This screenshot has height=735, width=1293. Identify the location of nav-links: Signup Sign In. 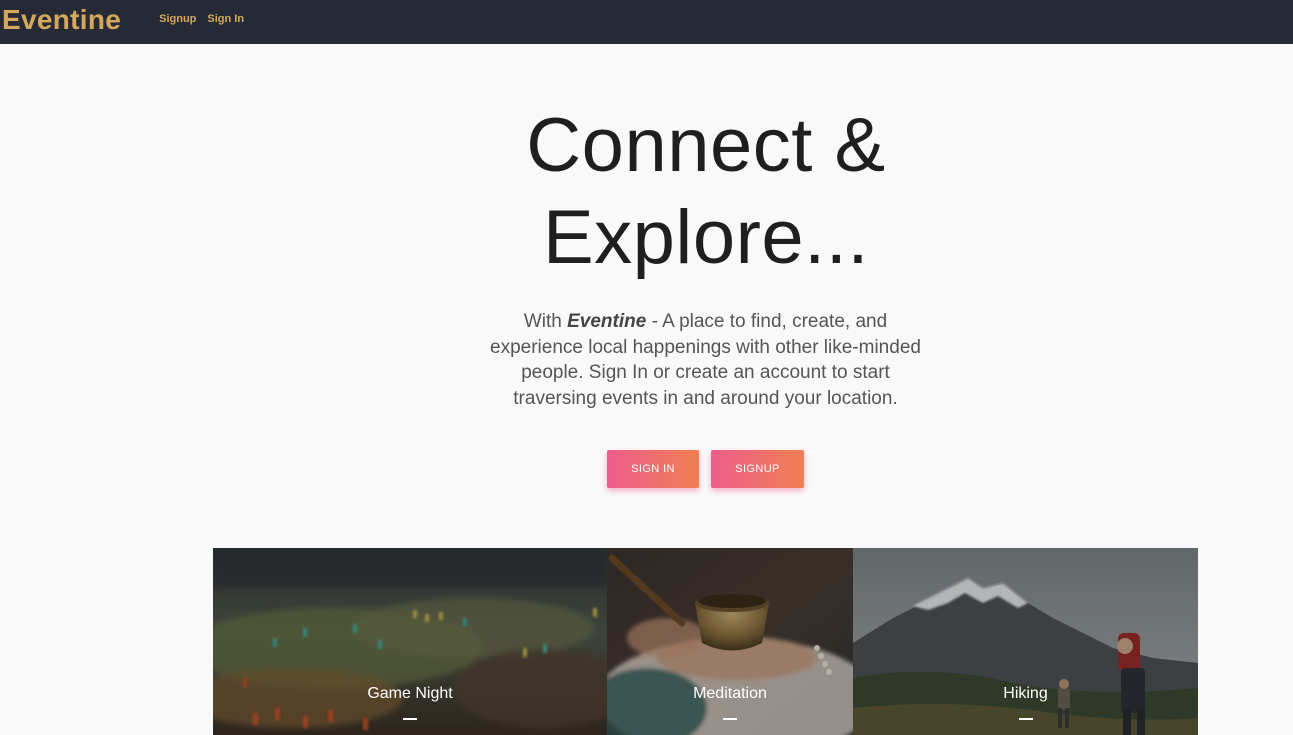
(207, 19).